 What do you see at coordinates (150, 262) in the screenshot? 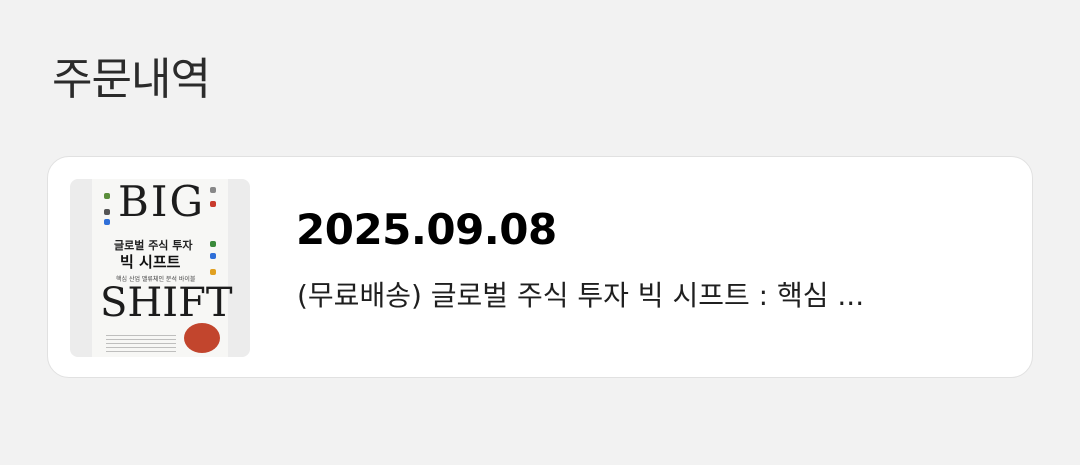
I see `cover-subtitle-line2: 빅 시프트` at bounding box center [150, 262].